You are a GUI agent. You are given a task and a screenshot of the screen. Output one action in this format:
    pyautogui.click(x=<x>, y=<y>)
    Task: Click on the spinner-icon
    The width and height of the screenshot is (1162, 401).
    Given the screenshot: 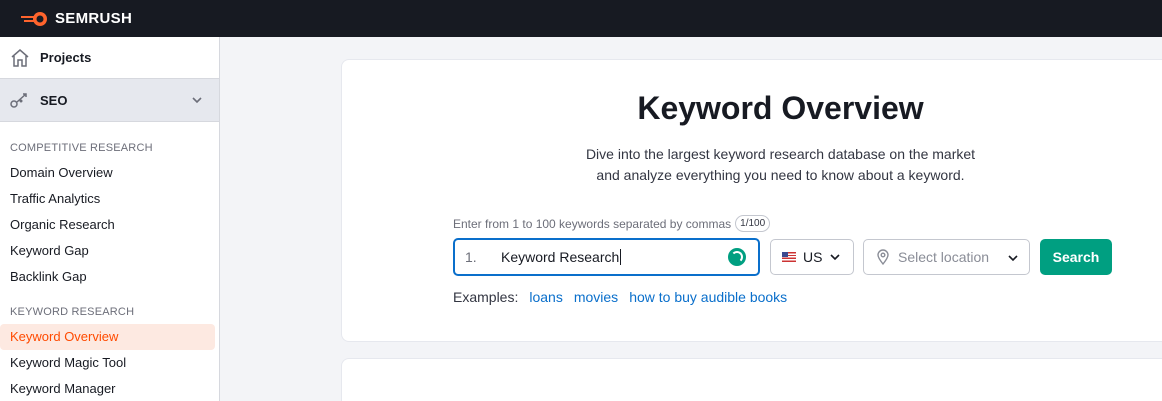 What is the action you would take?
    pyautogui.click(x=737, y=257)
    